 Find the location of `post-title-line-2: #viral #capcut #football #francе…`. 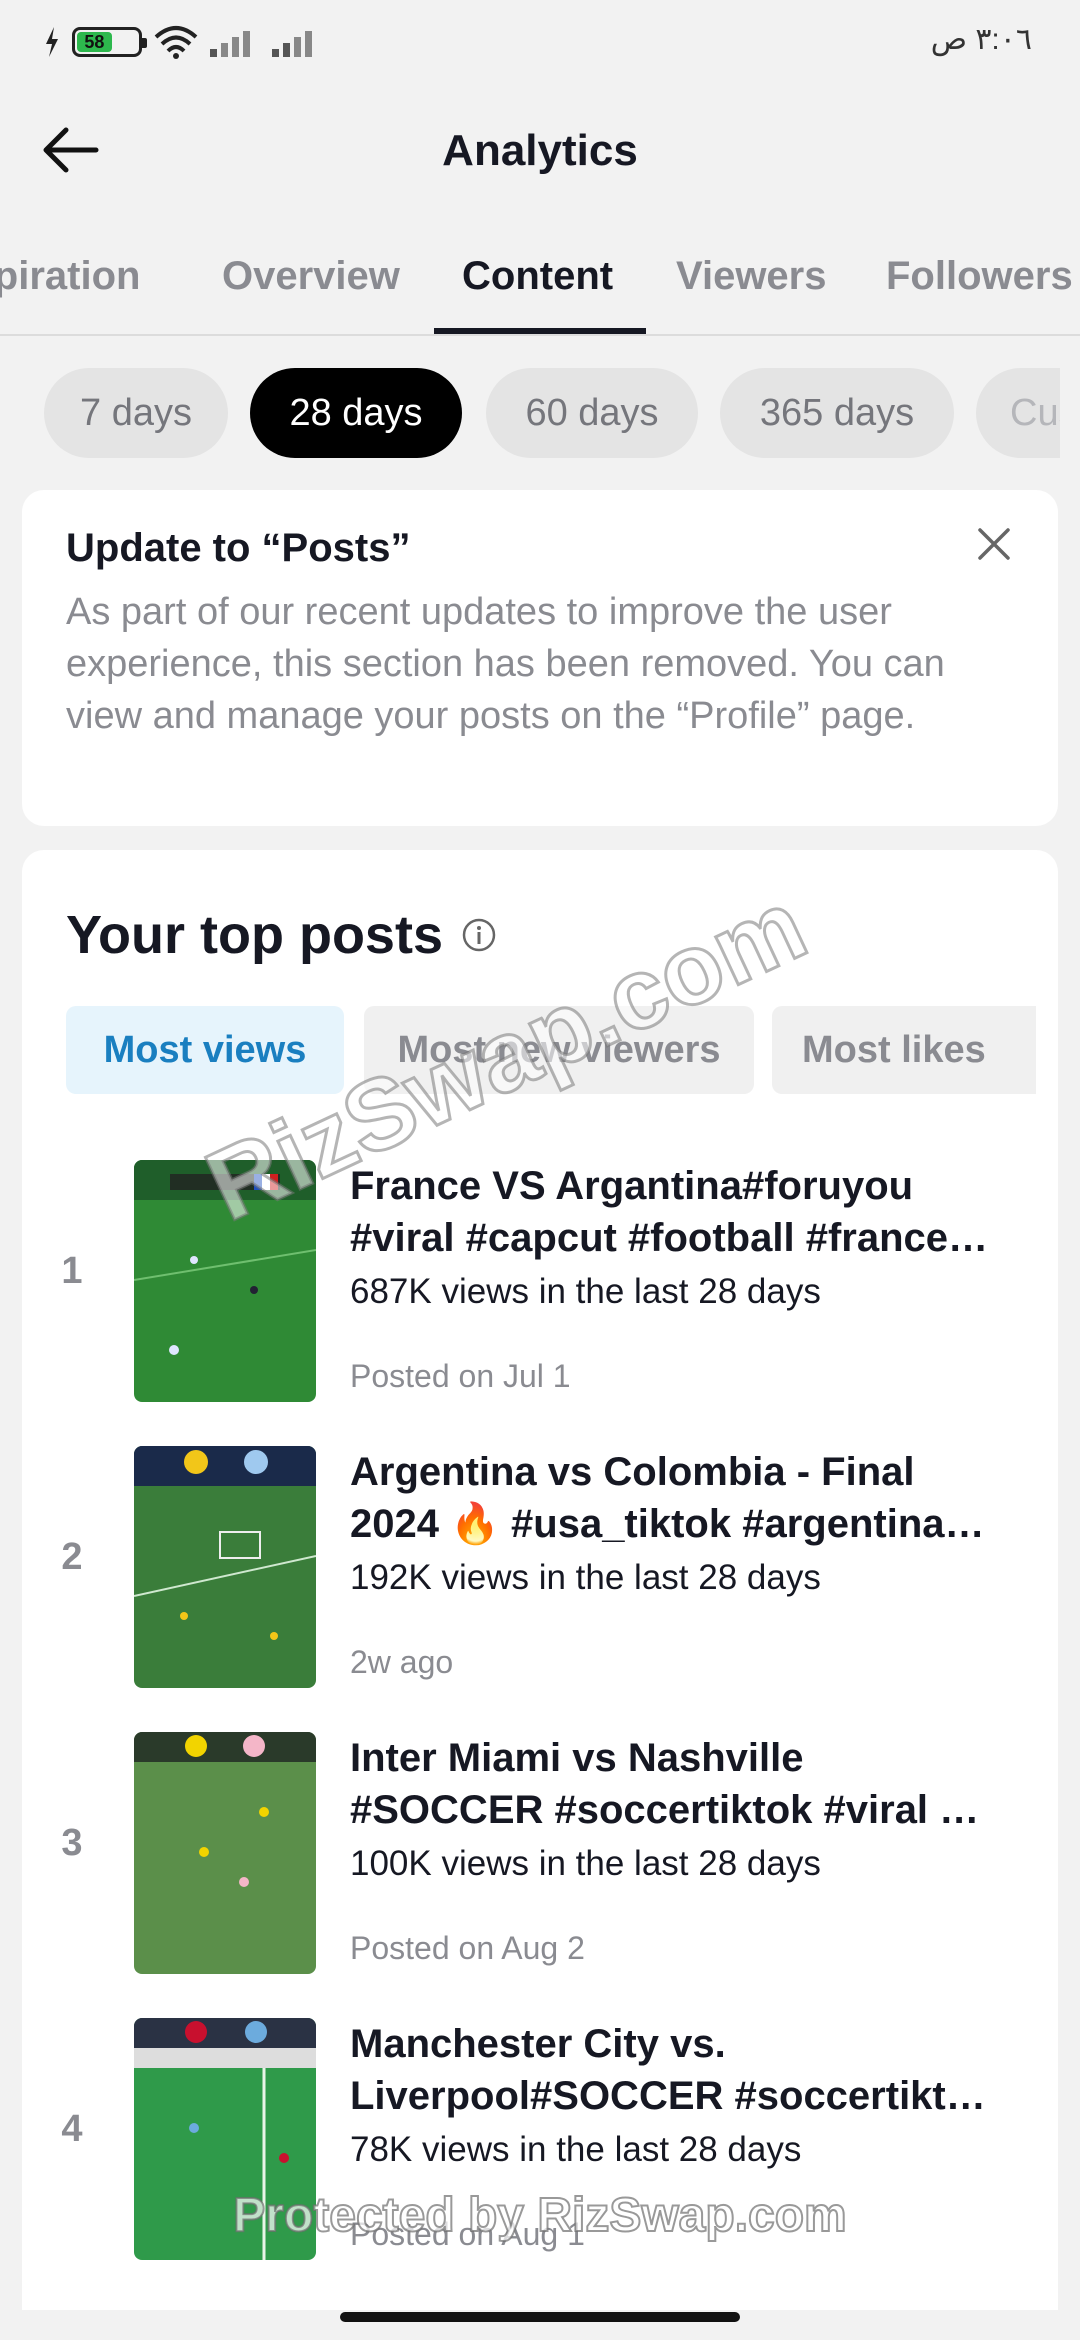

post-title-line-2: #viral #capcut #football #francе… is located at coordinates (669, 1238).